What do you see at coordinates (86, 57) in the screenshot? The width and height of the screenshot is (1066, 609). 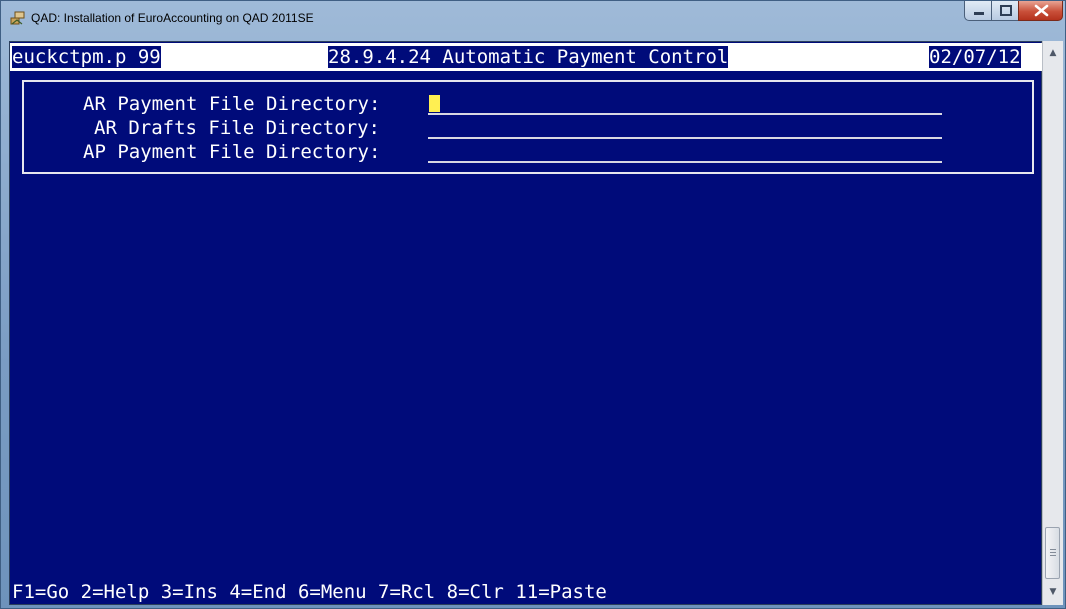 I see `program-name: euckctpm.p 99` at bounding box center [86, 57].